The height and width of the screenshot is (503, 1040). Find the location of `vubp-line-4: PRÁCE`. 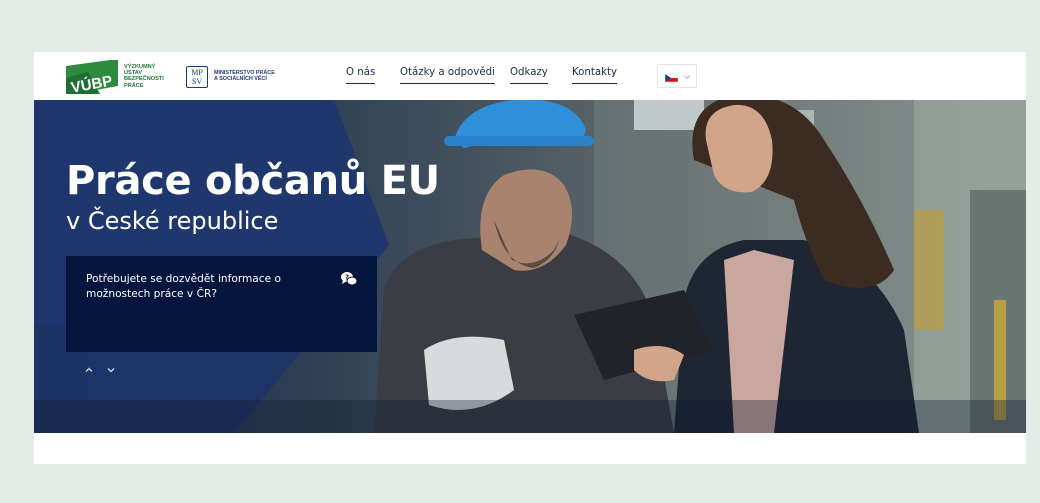

vubp-line-4: PRÁCE is located at coordinates (134, 85).